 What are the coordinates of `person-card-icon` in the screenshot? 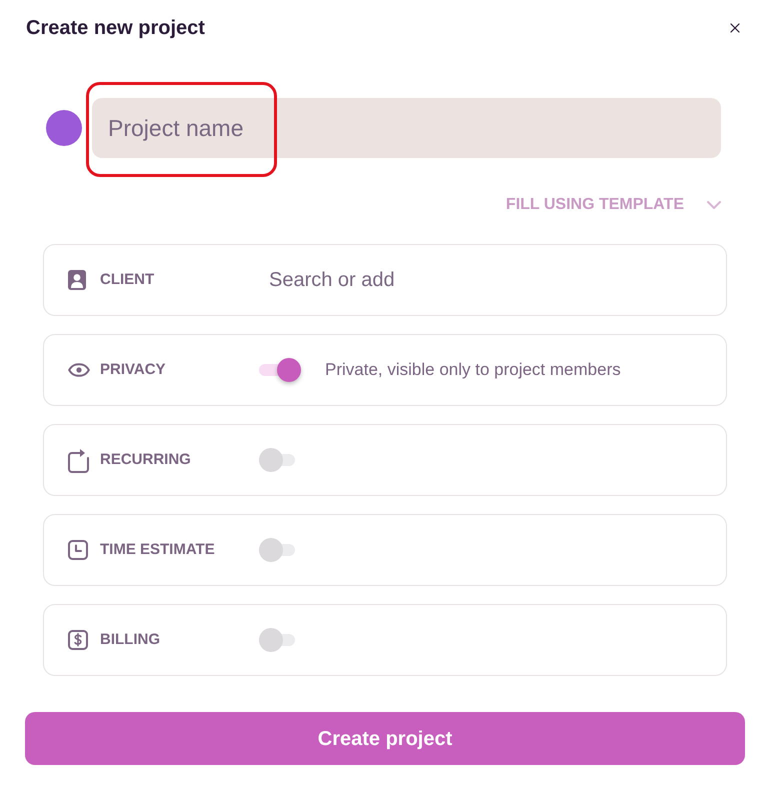 It's located at (77, 280).